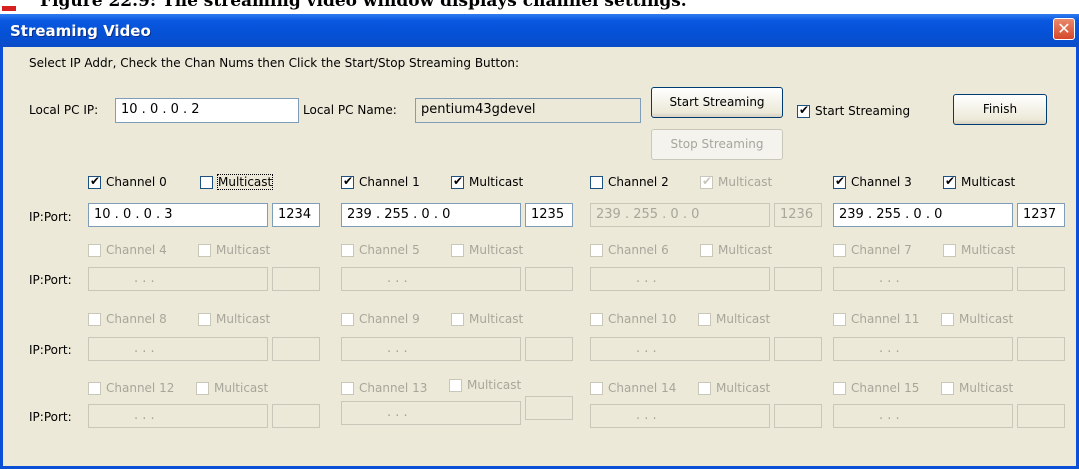 This screenshot has width=1079, height=469. What do you see at coordinates (178, 279) in the screenshot?
I see `channel-4-ip-field: . . .` at bounding box center [178, 279].